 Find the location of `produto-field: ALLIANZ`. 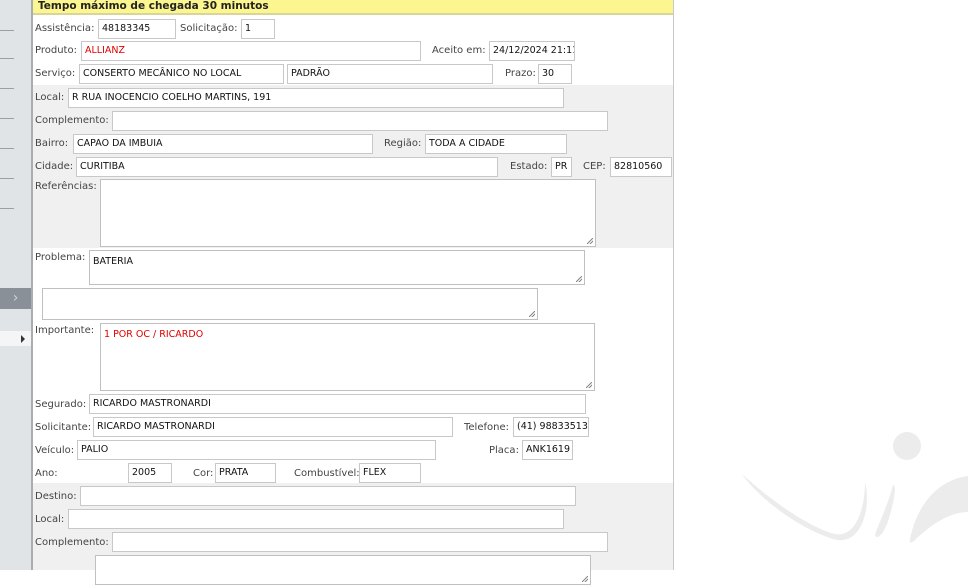

produto-field: ALLIANZ is located at coordinates (251, 51).